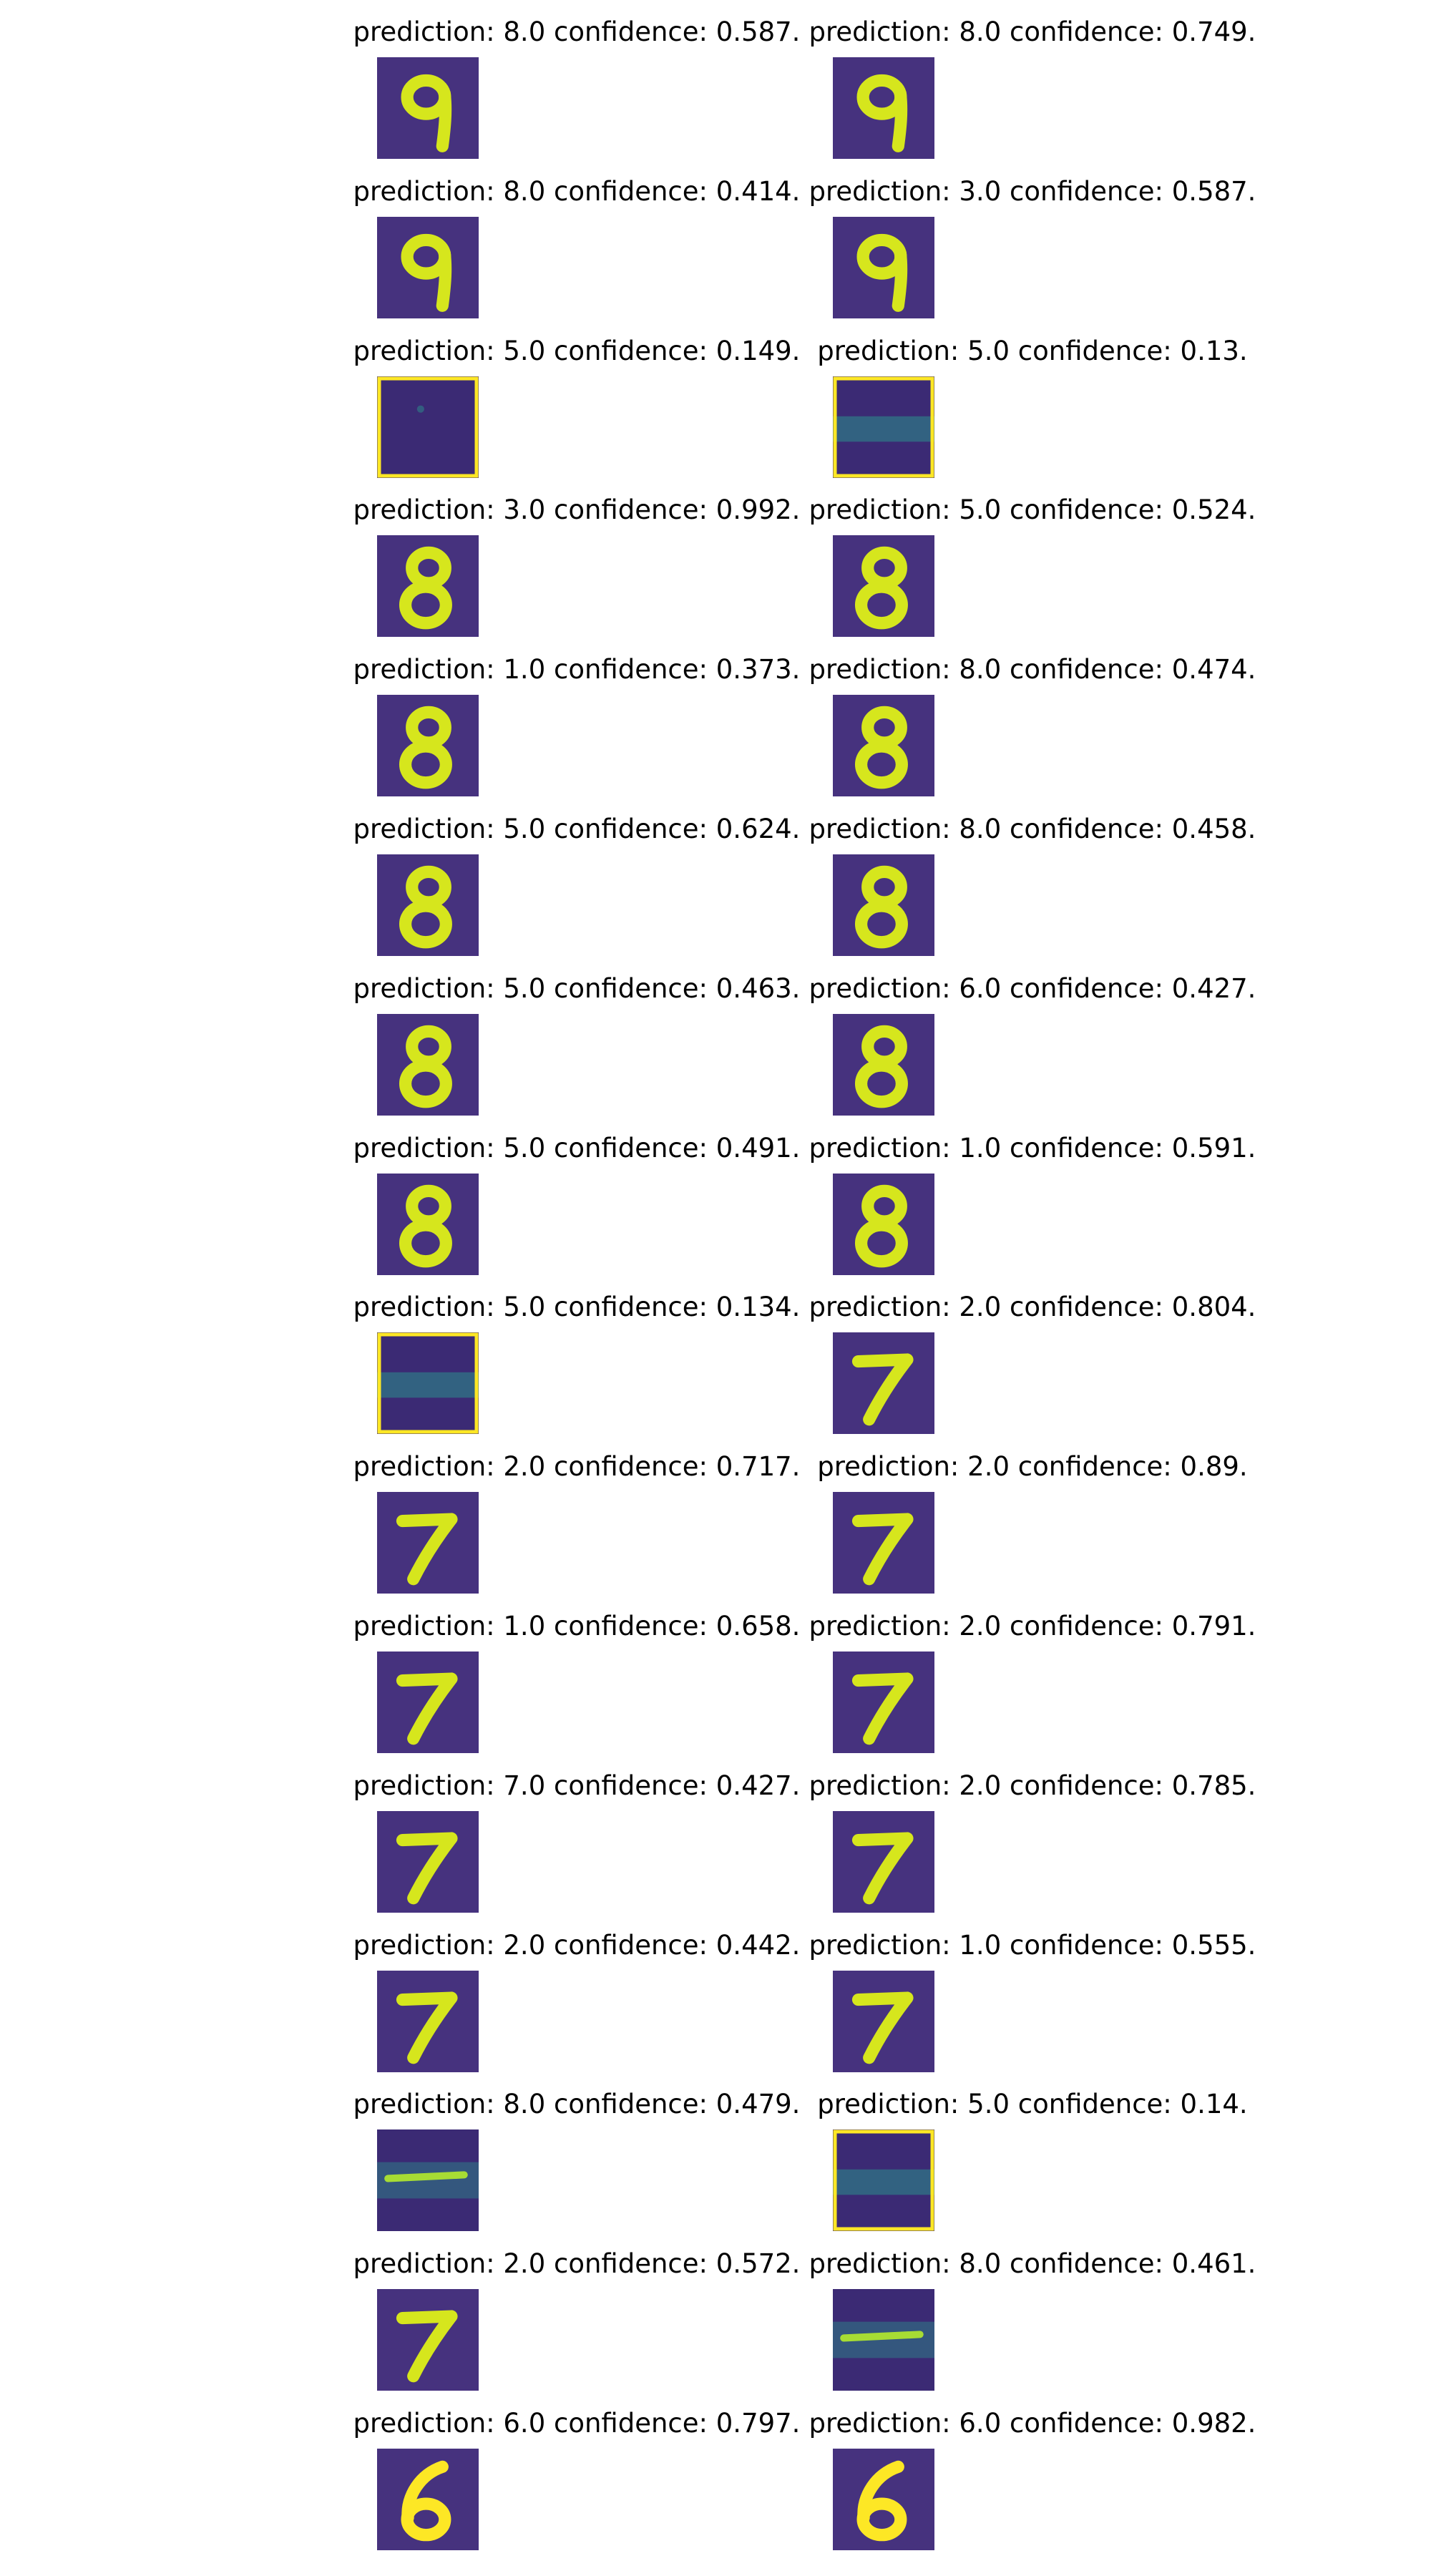  Describe the element at coordinates (577, 351) in the screenshot. I see `prediction-caption: prediction: 5.0 confidence: 0.149.` at that location.